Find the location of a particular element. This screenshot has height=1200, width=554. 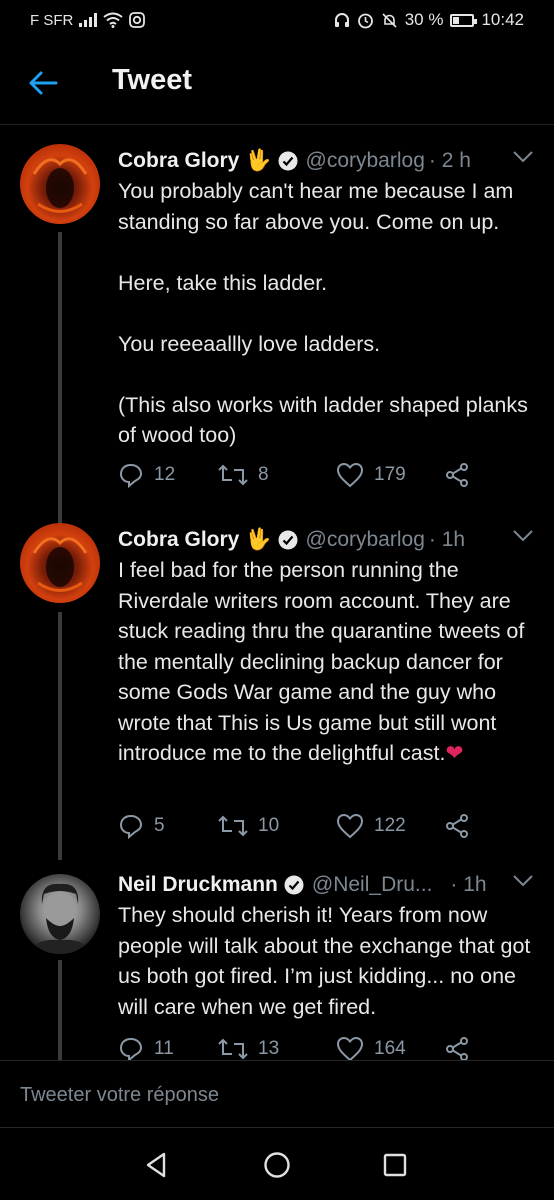

top-app-bar: Tweet is located at coordinates (277, 82).